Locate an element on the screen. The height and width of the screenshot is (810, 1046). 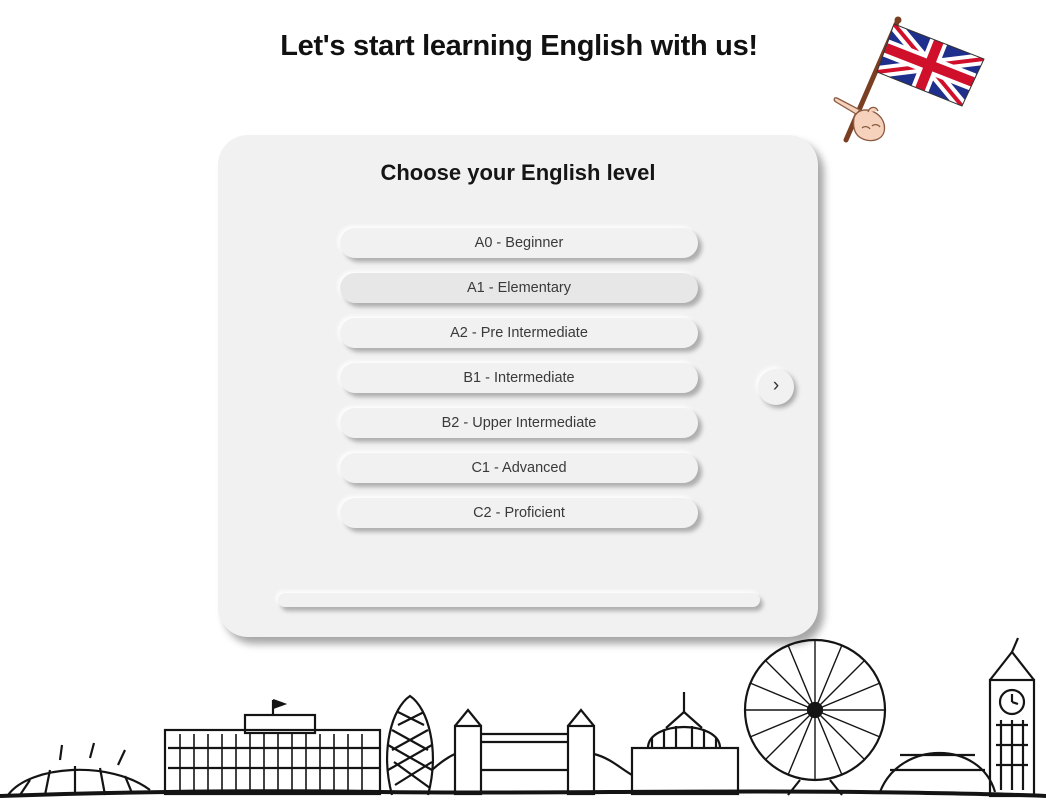
union-jack-flag-icon is located at coordinates (909, 79).